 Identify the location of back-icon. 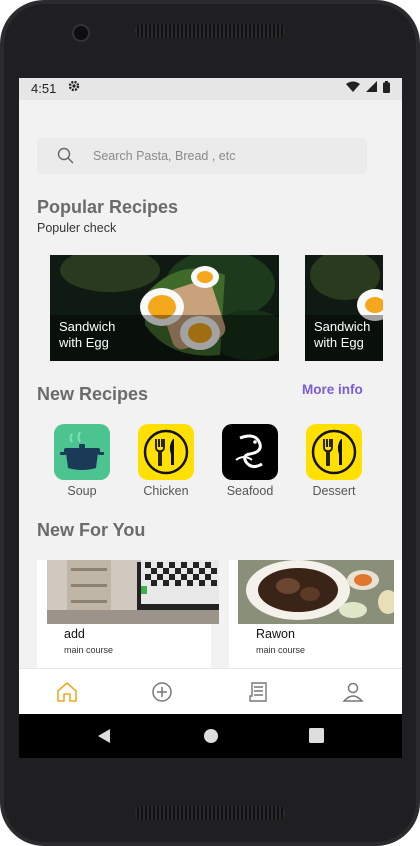
(104, 736).